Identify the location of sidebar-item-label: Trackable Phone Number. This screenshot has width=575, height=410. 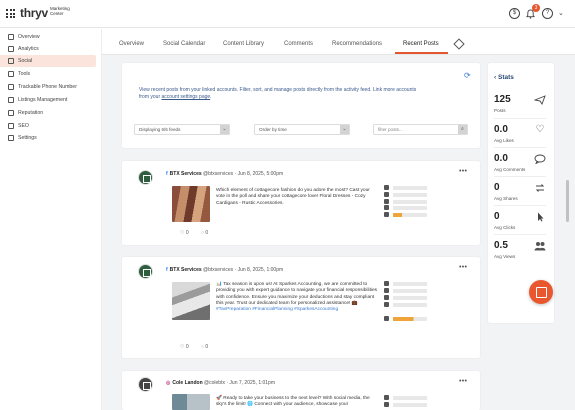
(47, 87).